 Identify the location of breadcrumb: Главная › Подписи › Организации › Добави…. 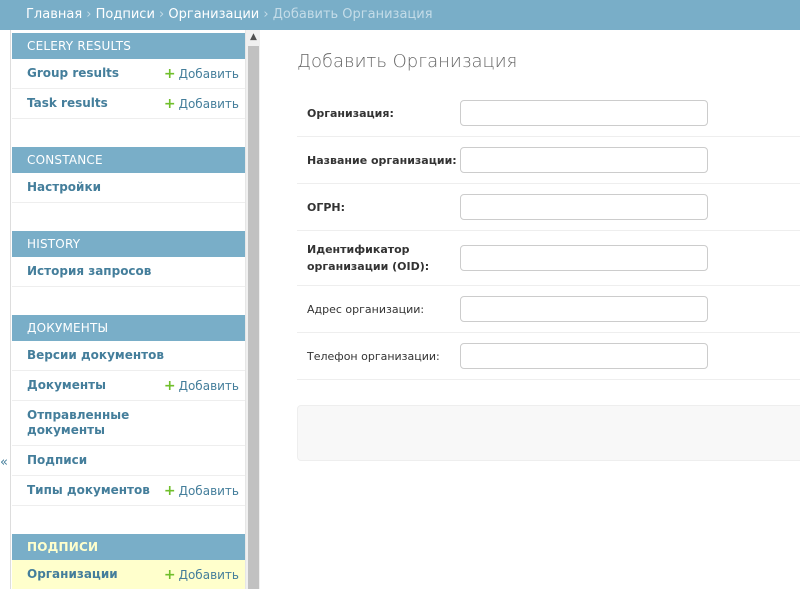
(400, 15).